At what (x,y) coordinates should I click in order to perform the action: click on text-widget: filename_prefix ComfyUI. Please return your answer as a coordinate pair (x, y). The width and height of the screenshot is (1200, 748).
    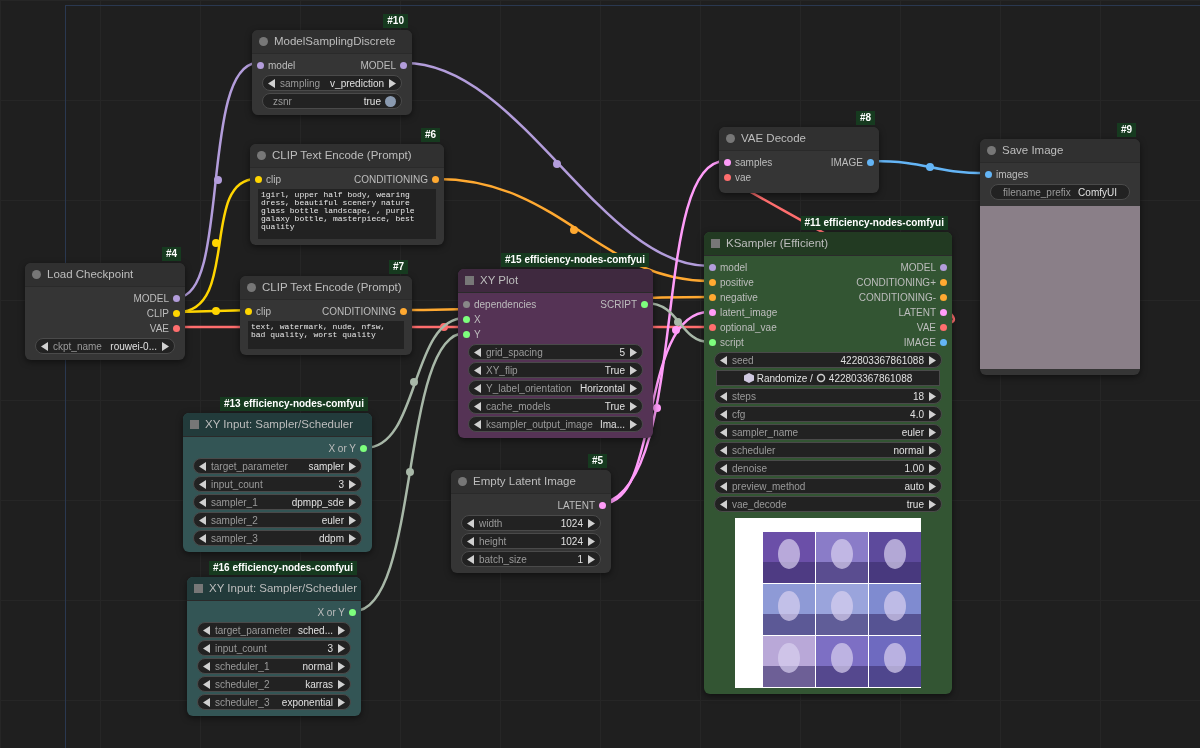
    Looking at the image, I should click on (1060, 192).